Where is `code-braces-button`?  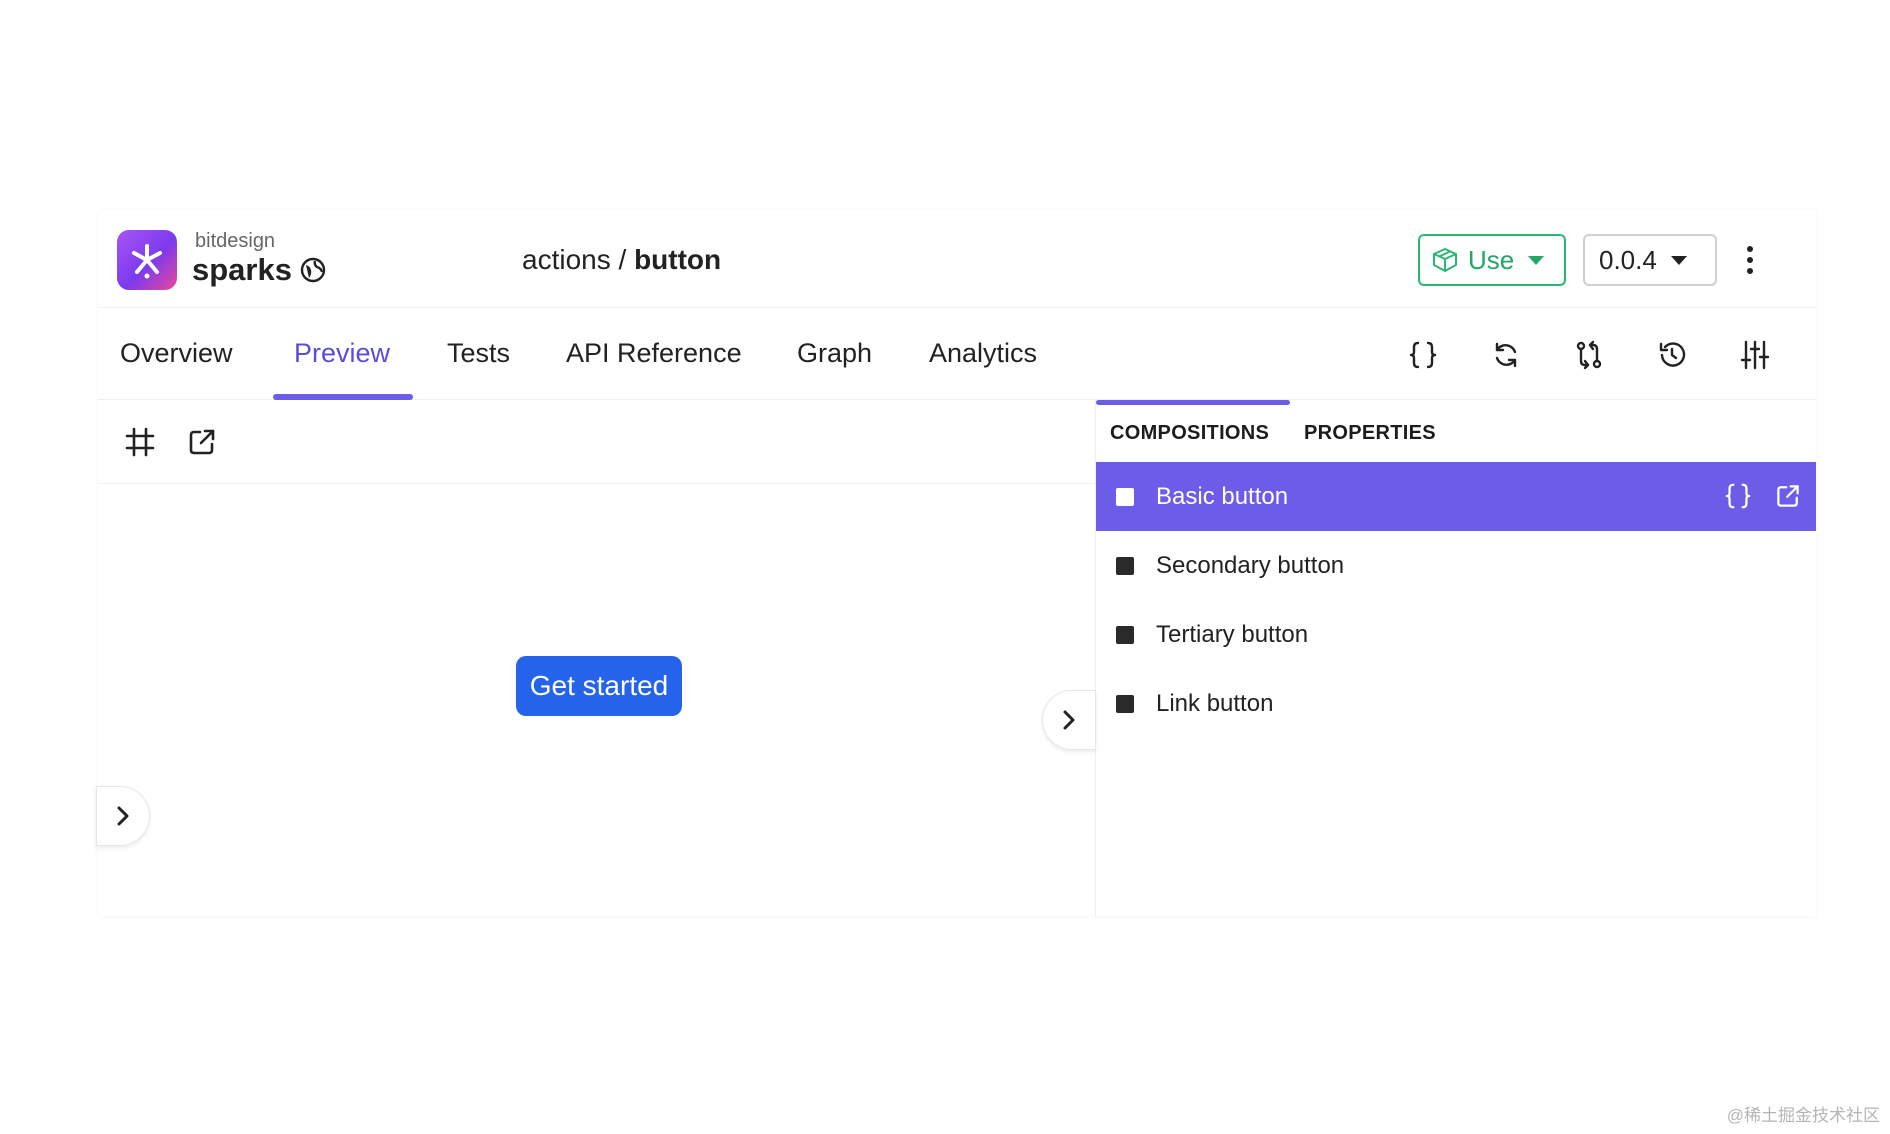 code-braces-button is located at coordinates (1423, 355).